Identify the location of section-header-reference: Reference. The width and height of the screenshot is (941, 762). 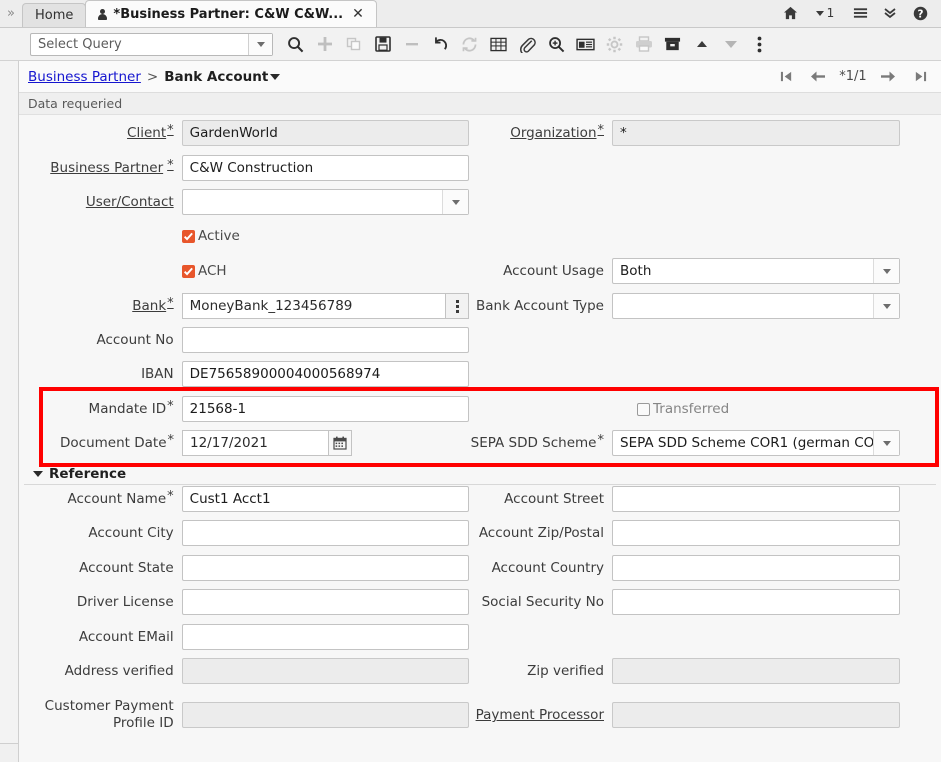
(79, 474).